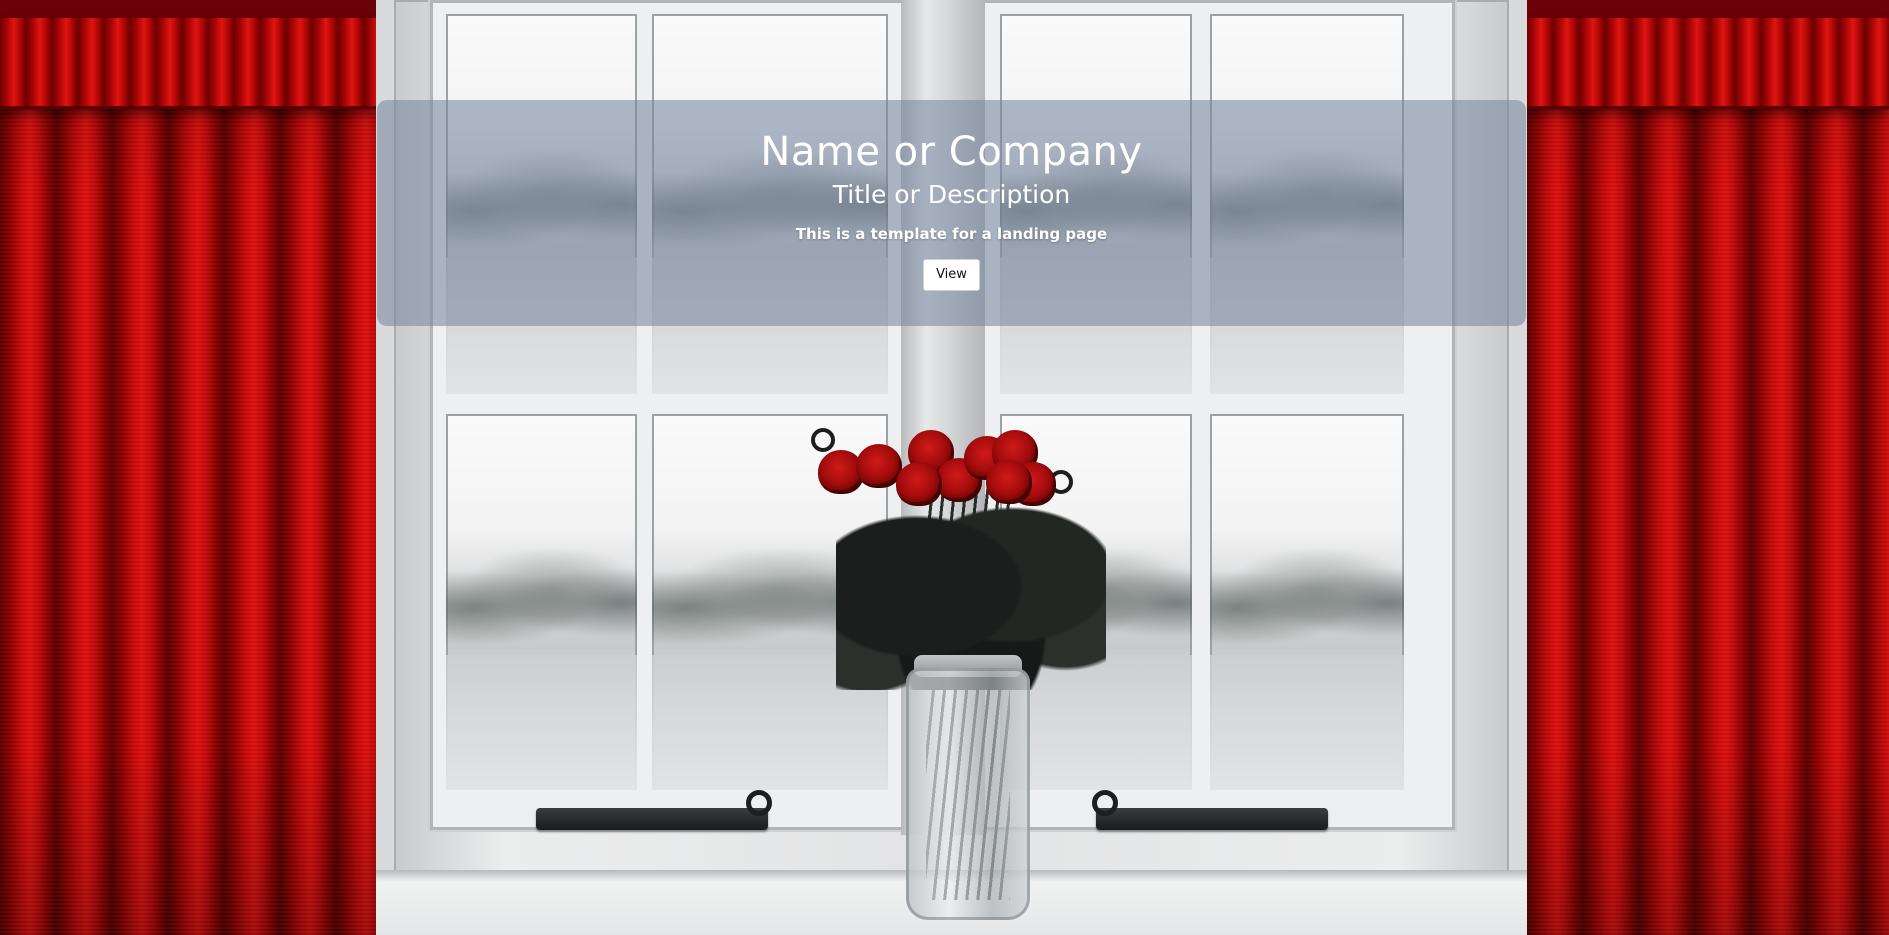 The width and height of the screenshot is (1889, 935). What do you see at coordinates (951, 152) in the screenshot?
I see `hero-title: Name or Company` at bounding box center [951, 152].